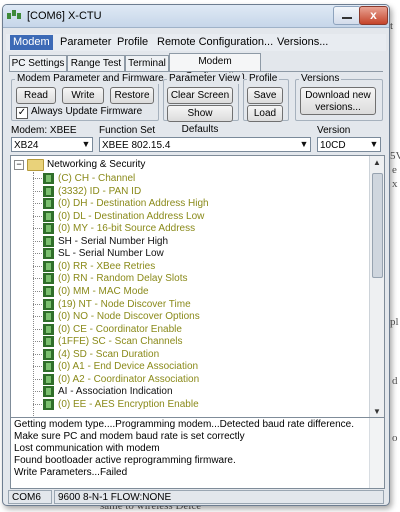  I want to click on always-update-checkbox: ✓, so click(22, 113).